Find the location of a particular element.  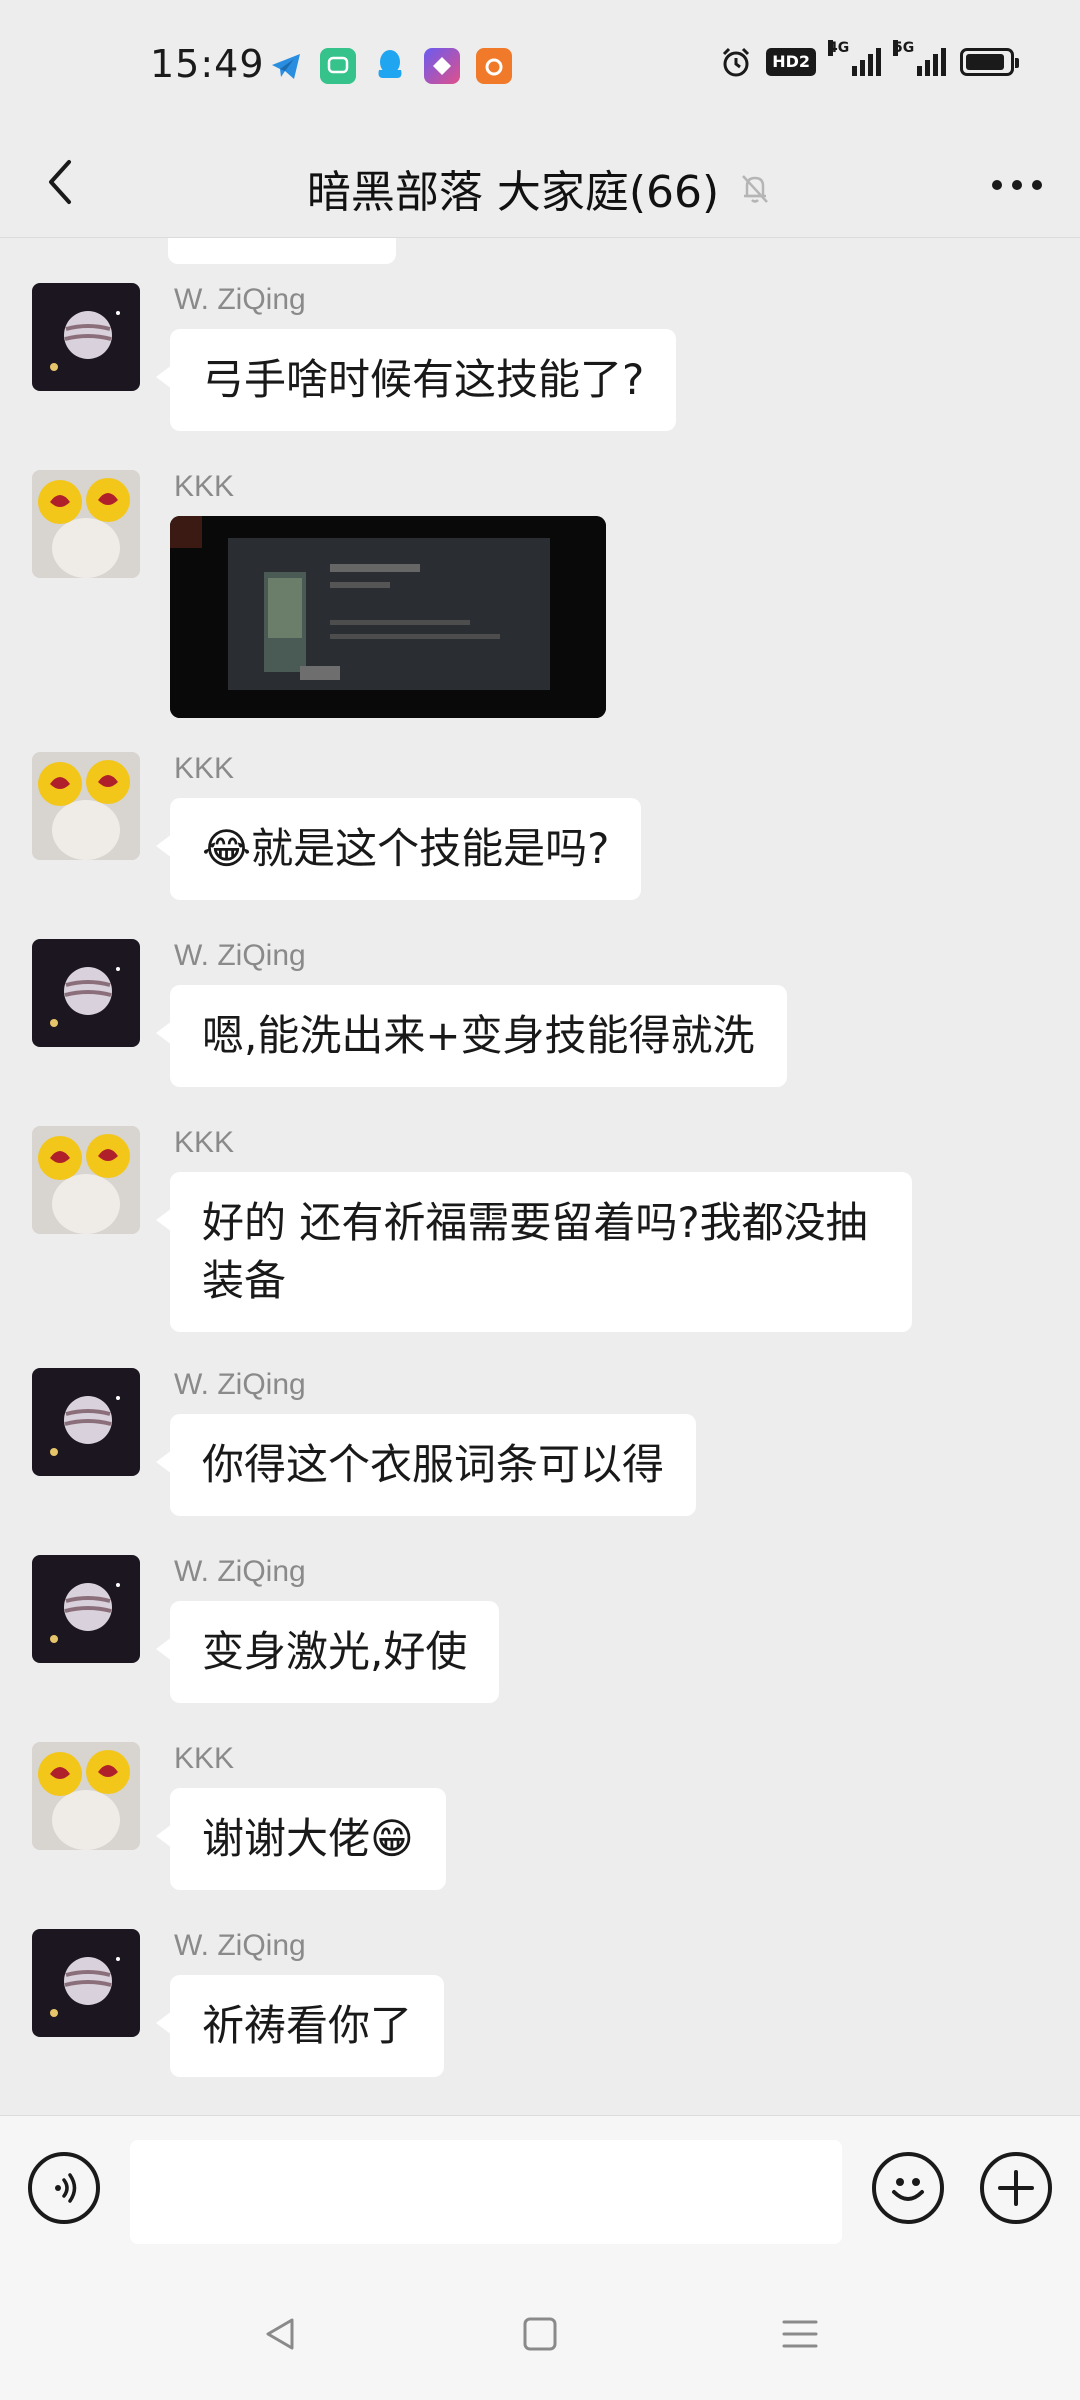

more-options-button is located at coordinates (1017, 185).